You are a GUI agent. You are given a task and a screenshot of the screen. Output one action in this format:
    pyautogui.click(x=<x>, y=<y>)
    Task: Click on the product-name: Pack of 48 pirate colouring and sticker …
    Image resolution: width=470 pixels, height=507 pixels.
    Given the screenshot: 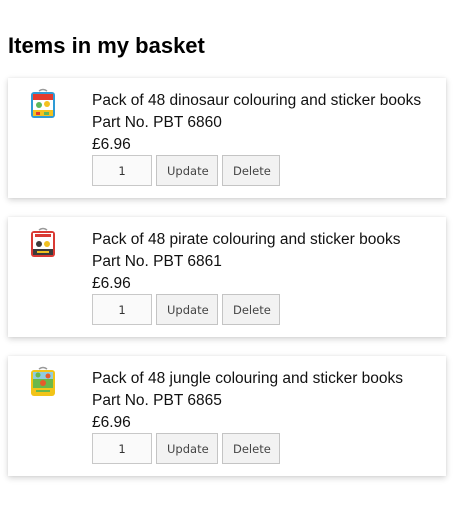 What is the action you would take?
    pyautogui.click(x=267, y=240)
    